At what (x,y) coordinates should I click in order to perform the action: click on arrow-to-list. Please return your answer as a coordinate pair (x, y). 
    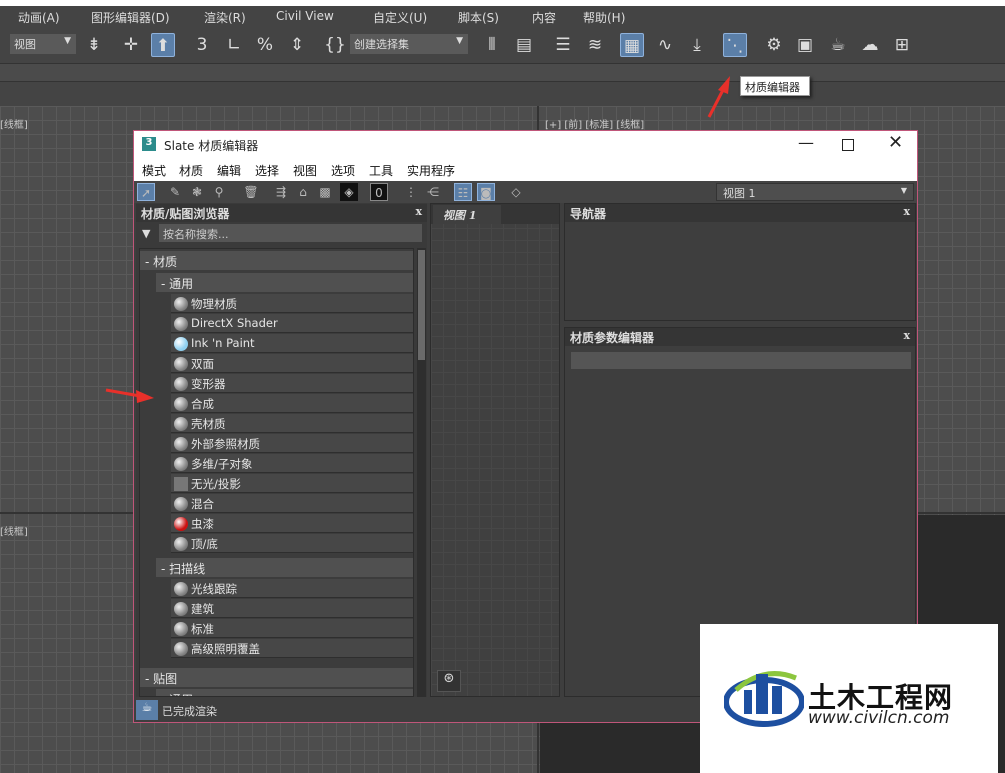
    Looking at the image, I should click on (123, 393).